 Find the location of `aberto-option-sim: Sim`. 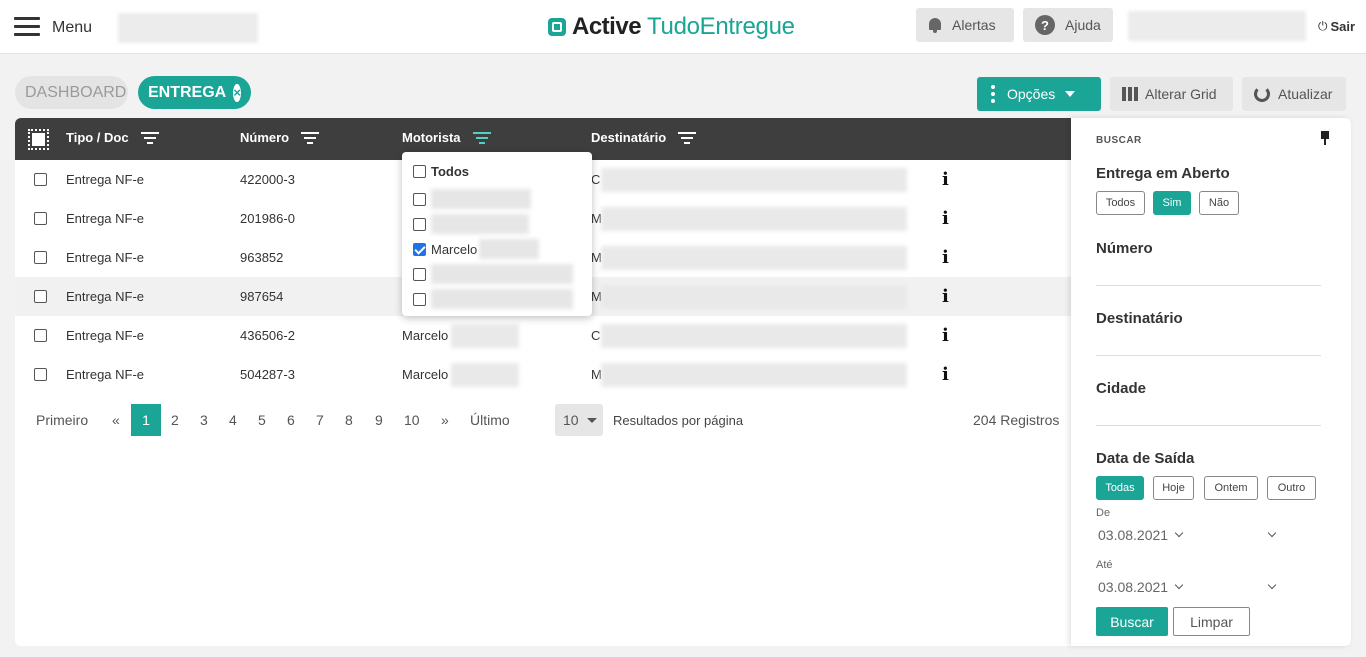

aberto-option-sim: Sim is located at coordinates (1172, 203).